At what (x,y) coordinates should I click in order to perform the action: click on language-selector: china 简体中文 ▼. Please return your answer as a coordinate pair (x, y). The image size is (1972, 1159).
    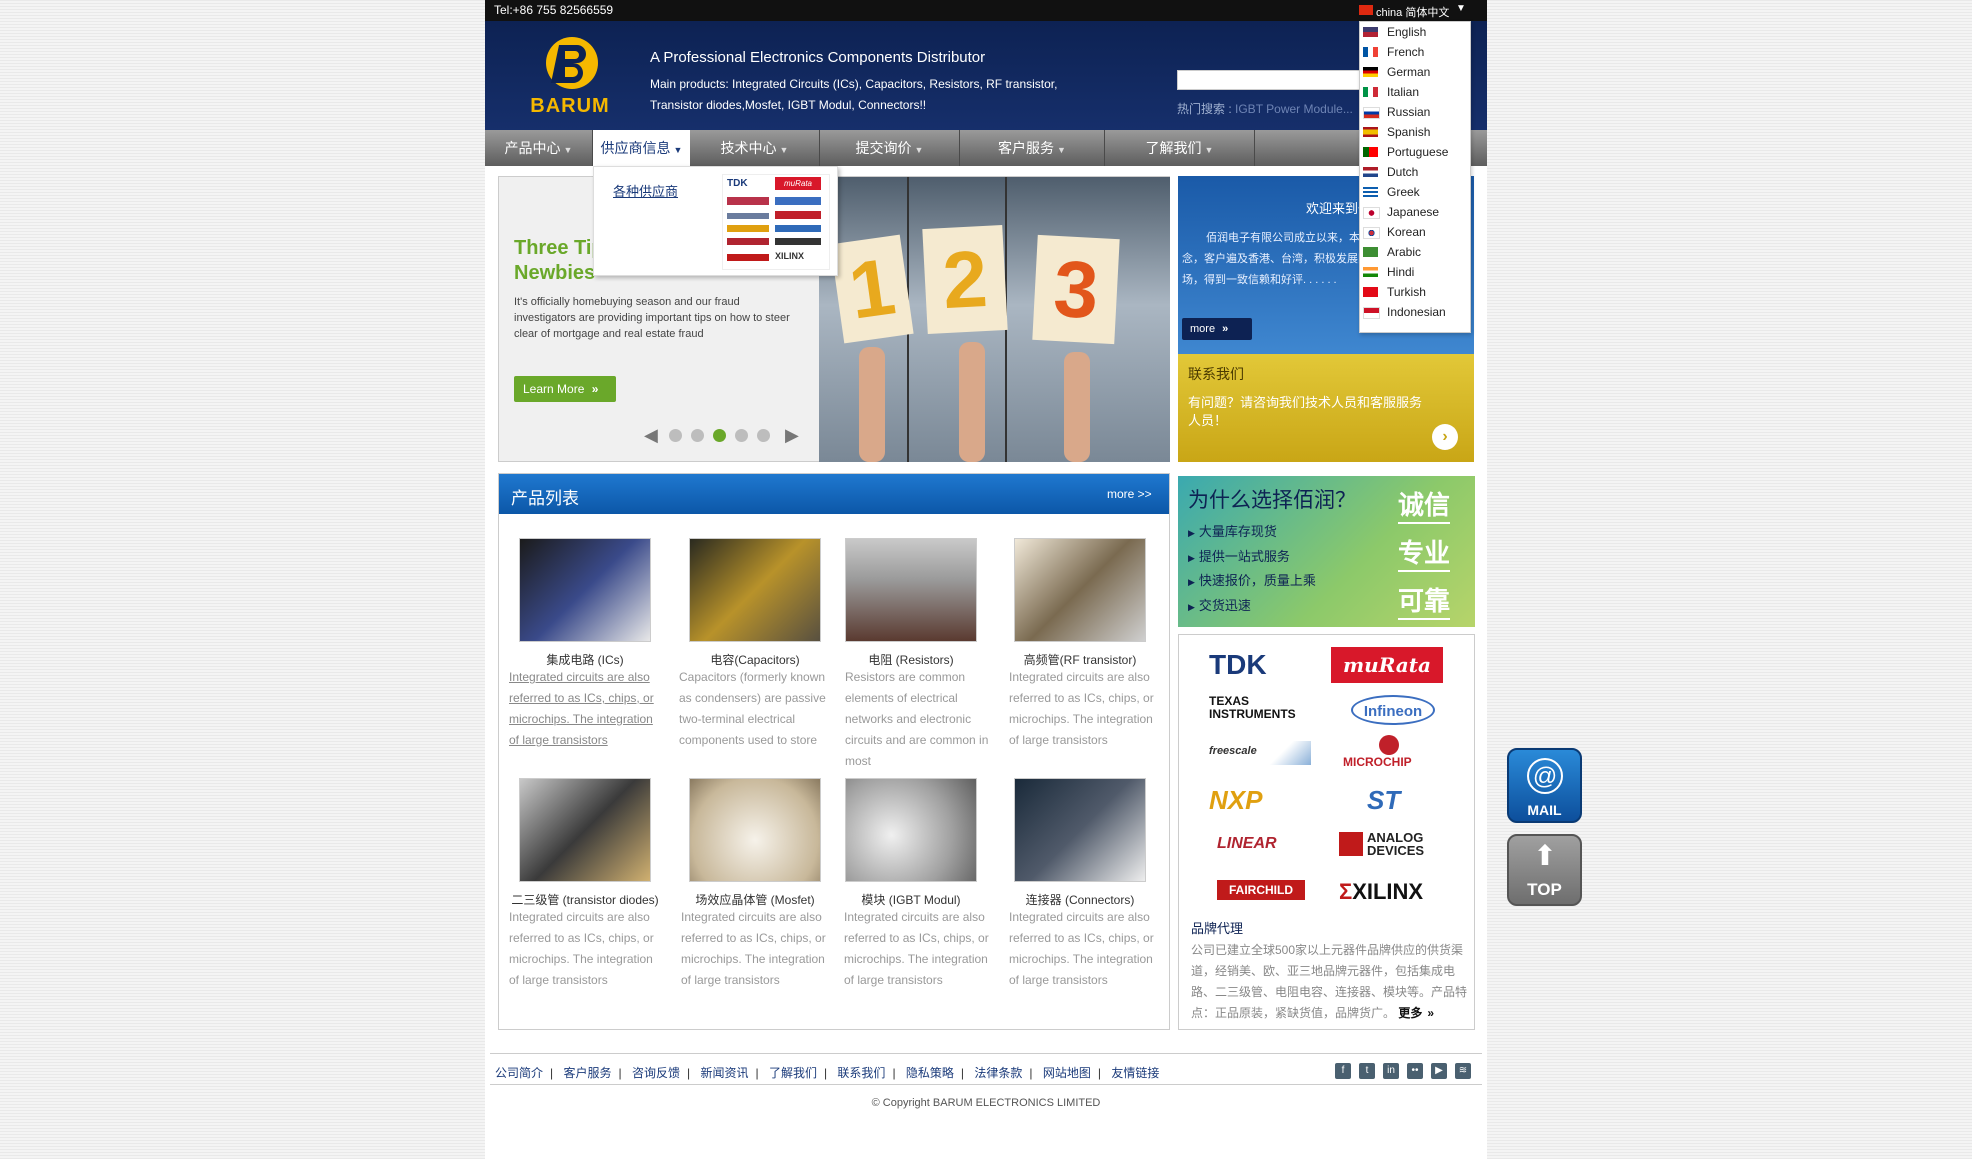
    Looking at the image, I should click on (1413, 10).